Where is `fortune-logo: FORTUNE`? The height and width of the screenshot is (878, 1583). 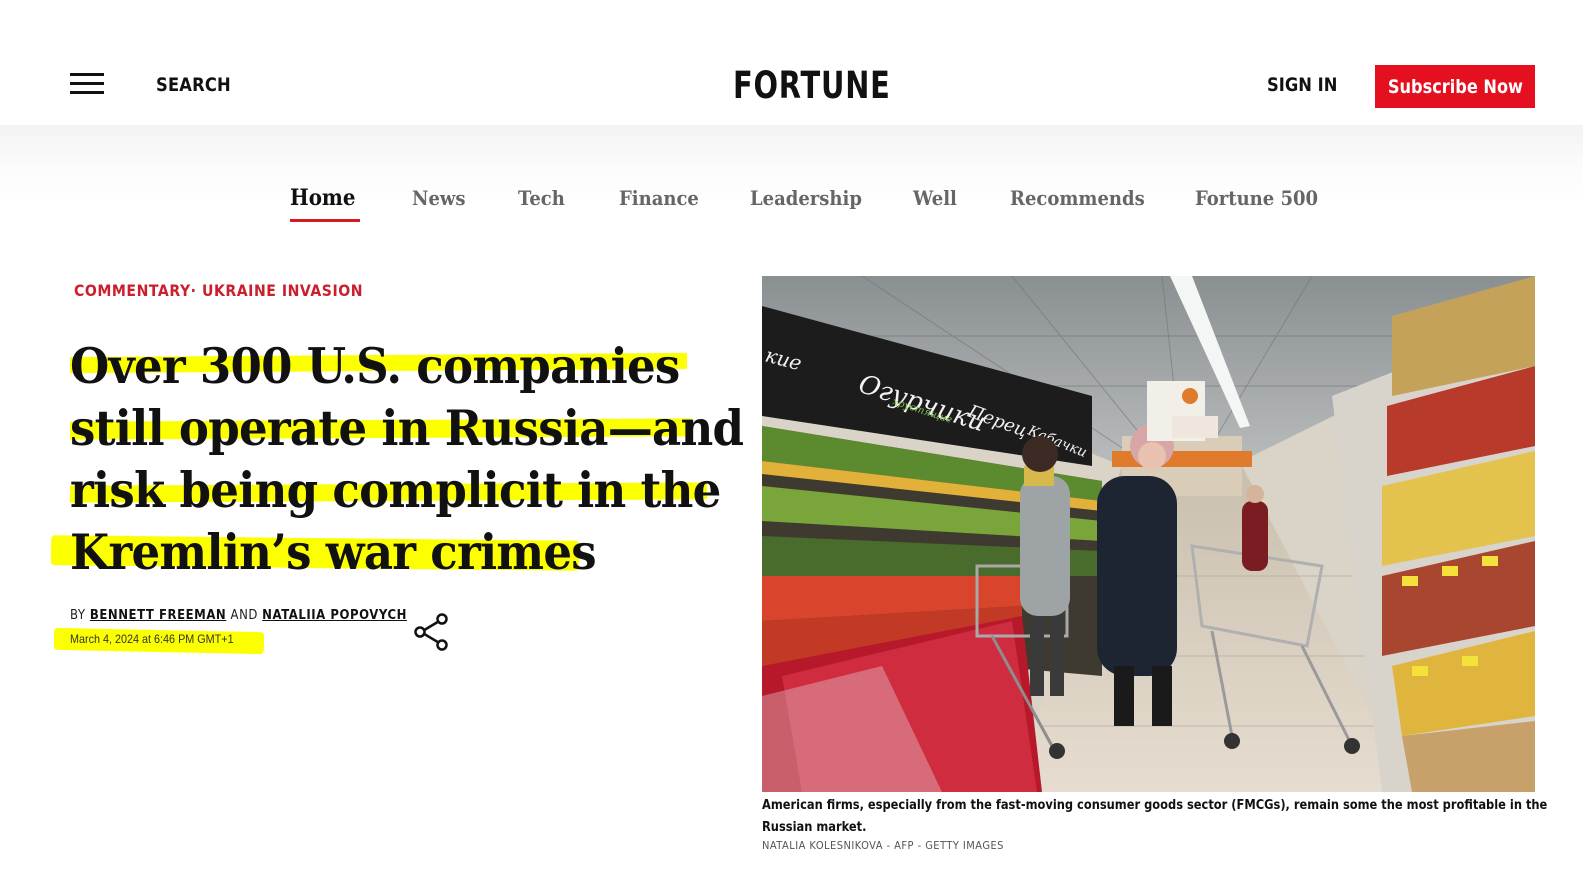 fortune-logo: FORTUNE is located at coordinates (812, 85).